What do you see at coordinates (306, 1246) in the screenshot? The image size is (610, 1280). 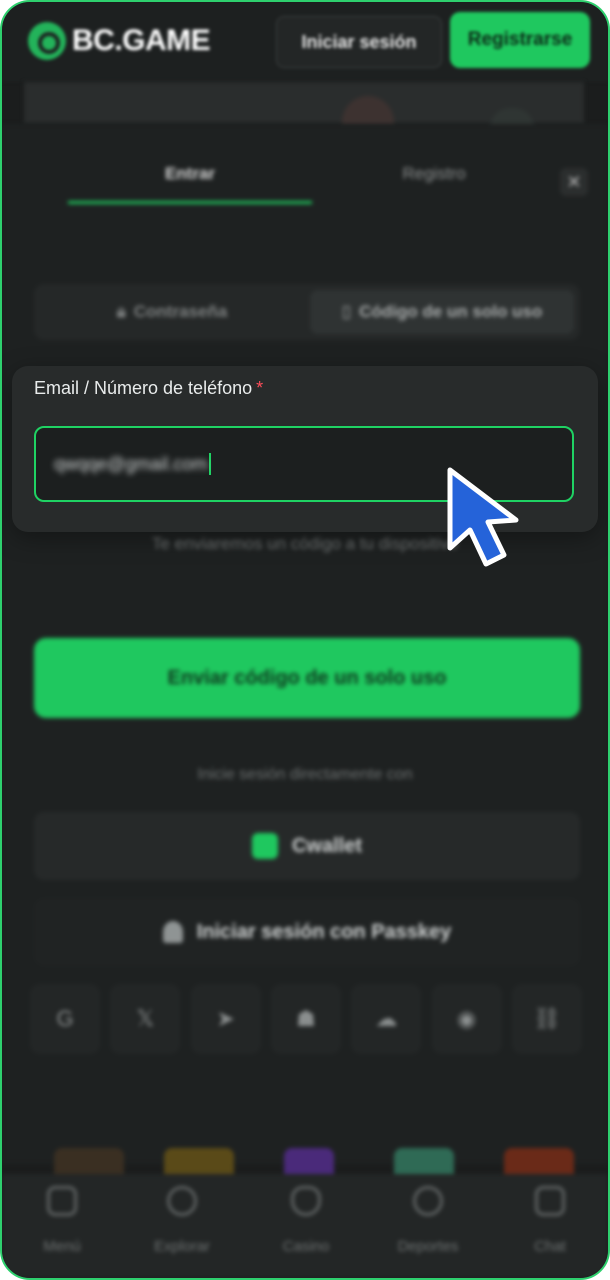 I see `nav-casino-label: Casino` at bounding box center [306, 1246].